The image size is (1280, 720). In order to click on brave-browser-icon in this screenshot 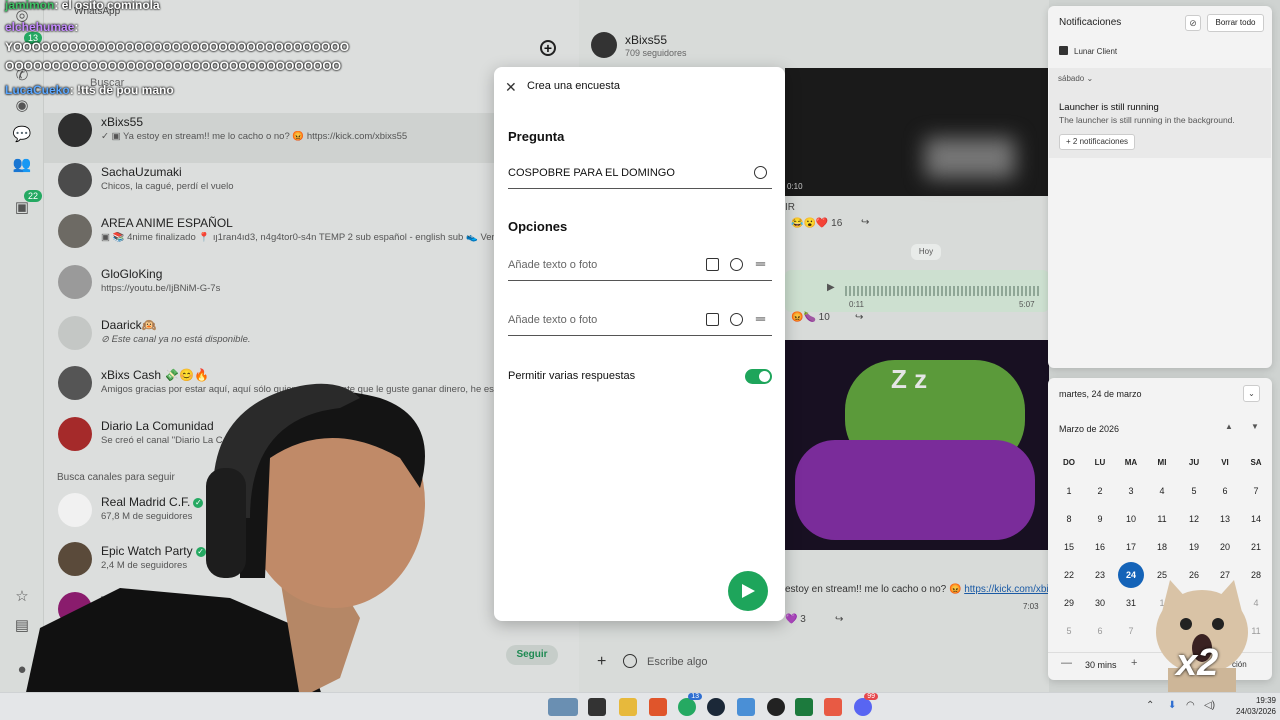, I will do `click(658, 707)`.